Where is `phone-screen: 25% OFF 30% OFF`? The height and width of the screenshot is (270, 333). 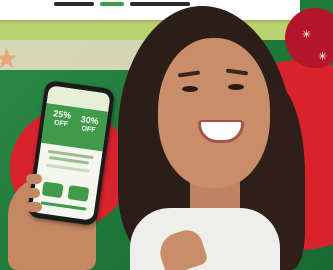 phone-screen: 25% OFF 30% OFF is located at coordinates (71, 153).